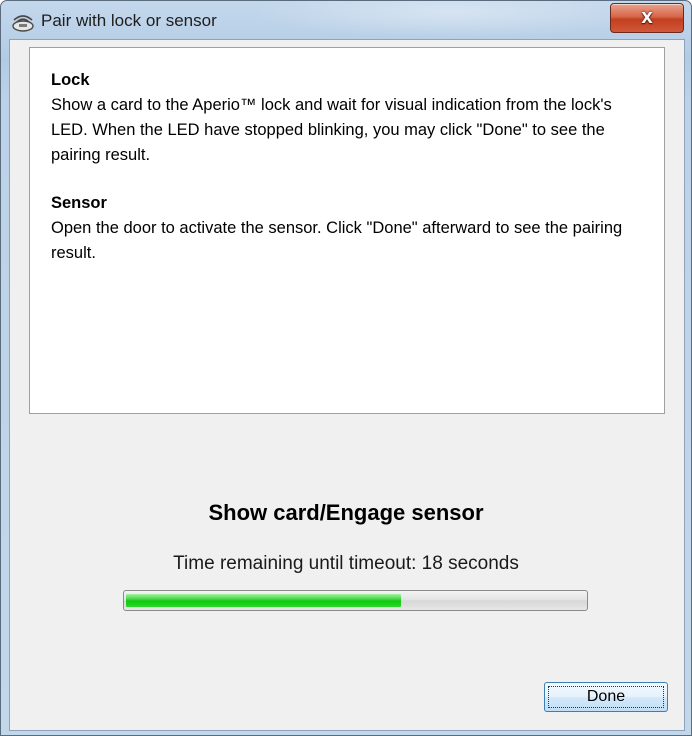  I want to click on title-bar-glow, so click(451, 20).